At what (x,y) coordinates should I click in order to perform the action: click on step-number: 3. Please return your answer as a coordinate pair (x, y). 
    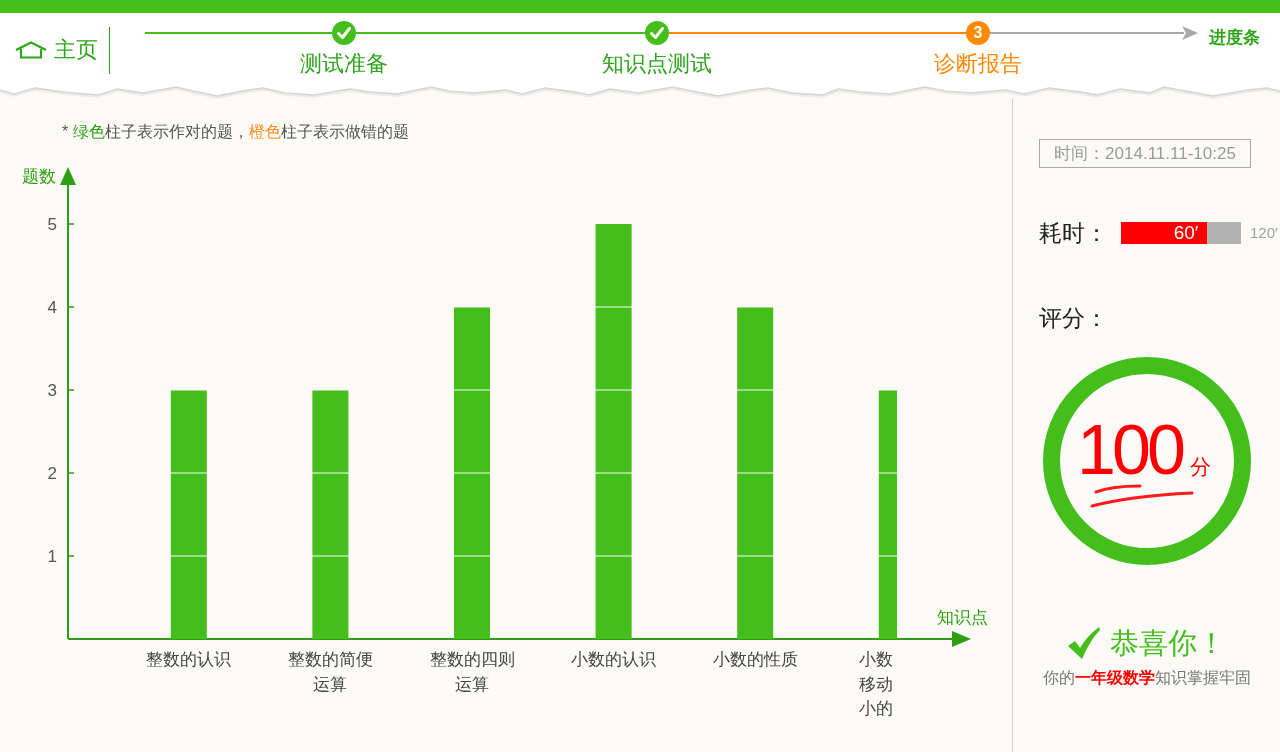
    Looking at the image, I should click on (978, 33).